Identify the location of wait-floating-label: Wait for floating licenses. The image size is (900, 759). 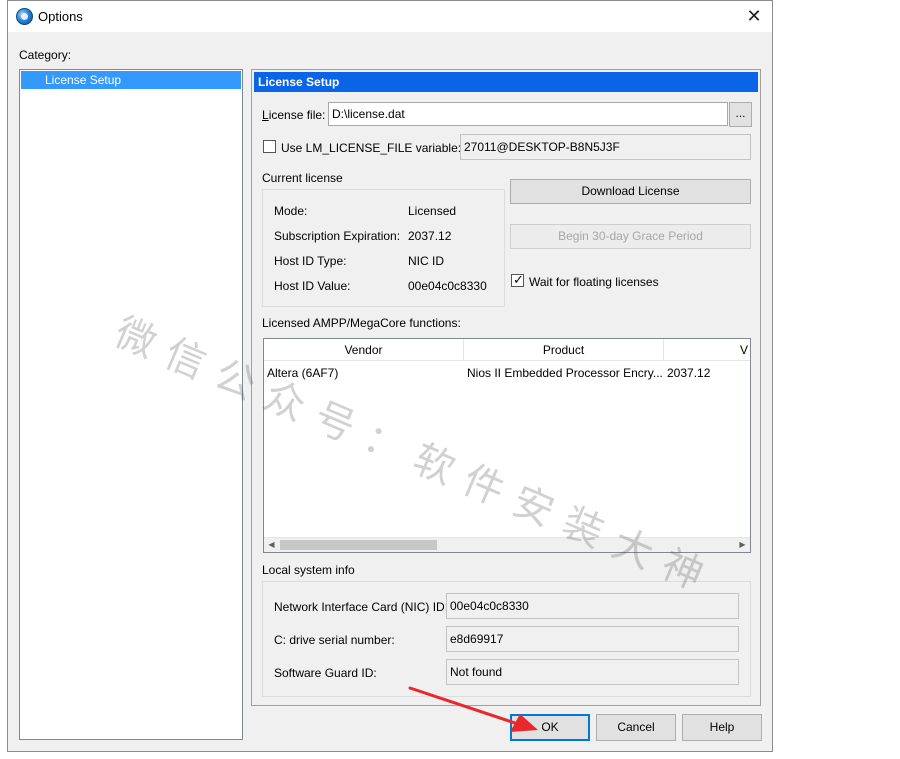
(594, 282).